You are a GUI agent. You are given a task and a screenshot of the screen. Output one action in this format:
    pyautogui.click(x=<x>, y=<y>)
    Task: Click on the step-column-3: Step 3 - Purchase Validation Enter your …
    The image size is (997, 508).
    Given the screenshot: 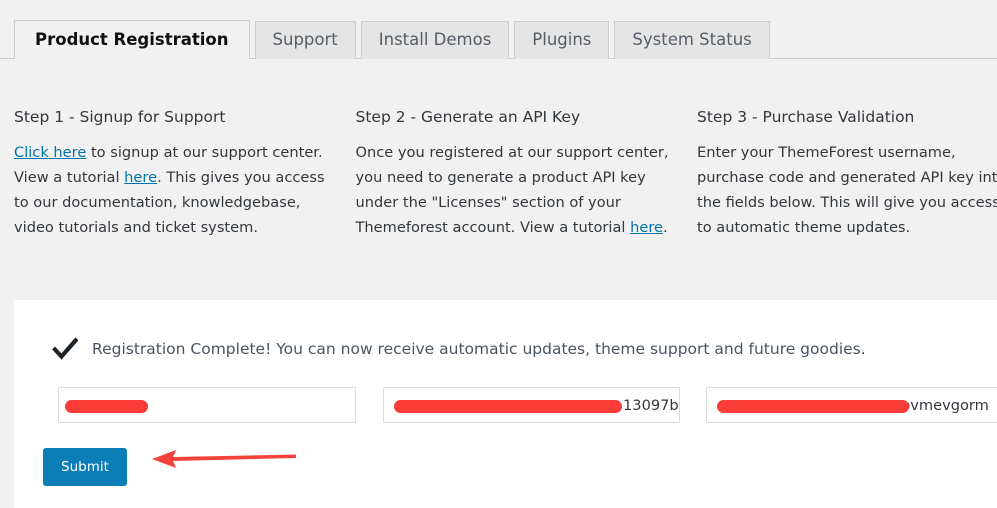 What is the action you would take?
    pyautogui.click(x=847, y=196)
    